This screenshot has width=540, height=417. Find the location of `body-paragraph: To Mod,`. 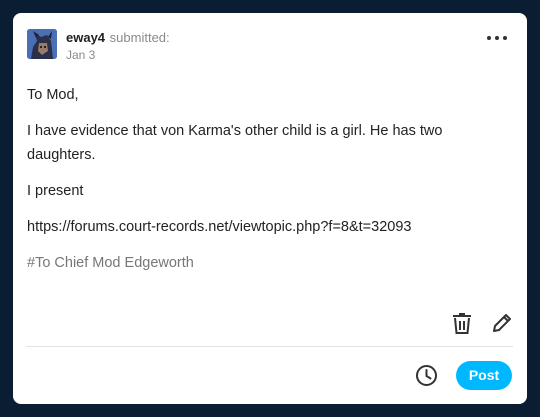

body-paragraph: To Mod, is located at coordinates (53, 95).